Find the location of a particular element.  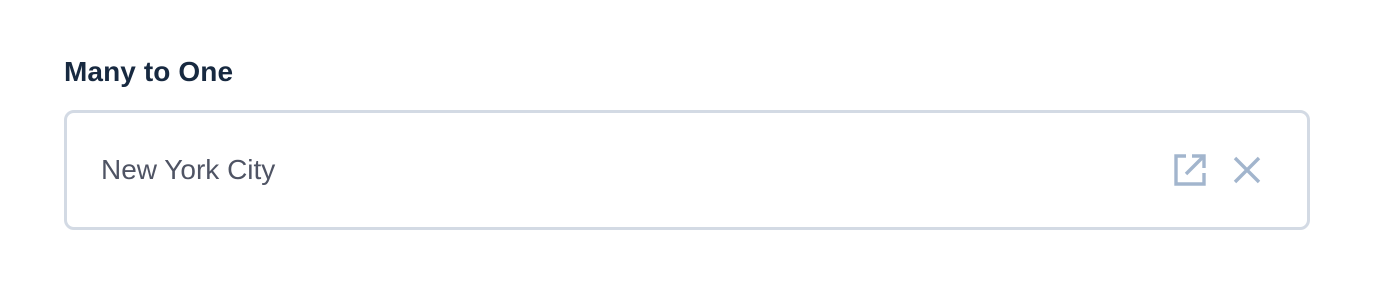

close-icon is located at coordinates (1247, 170).